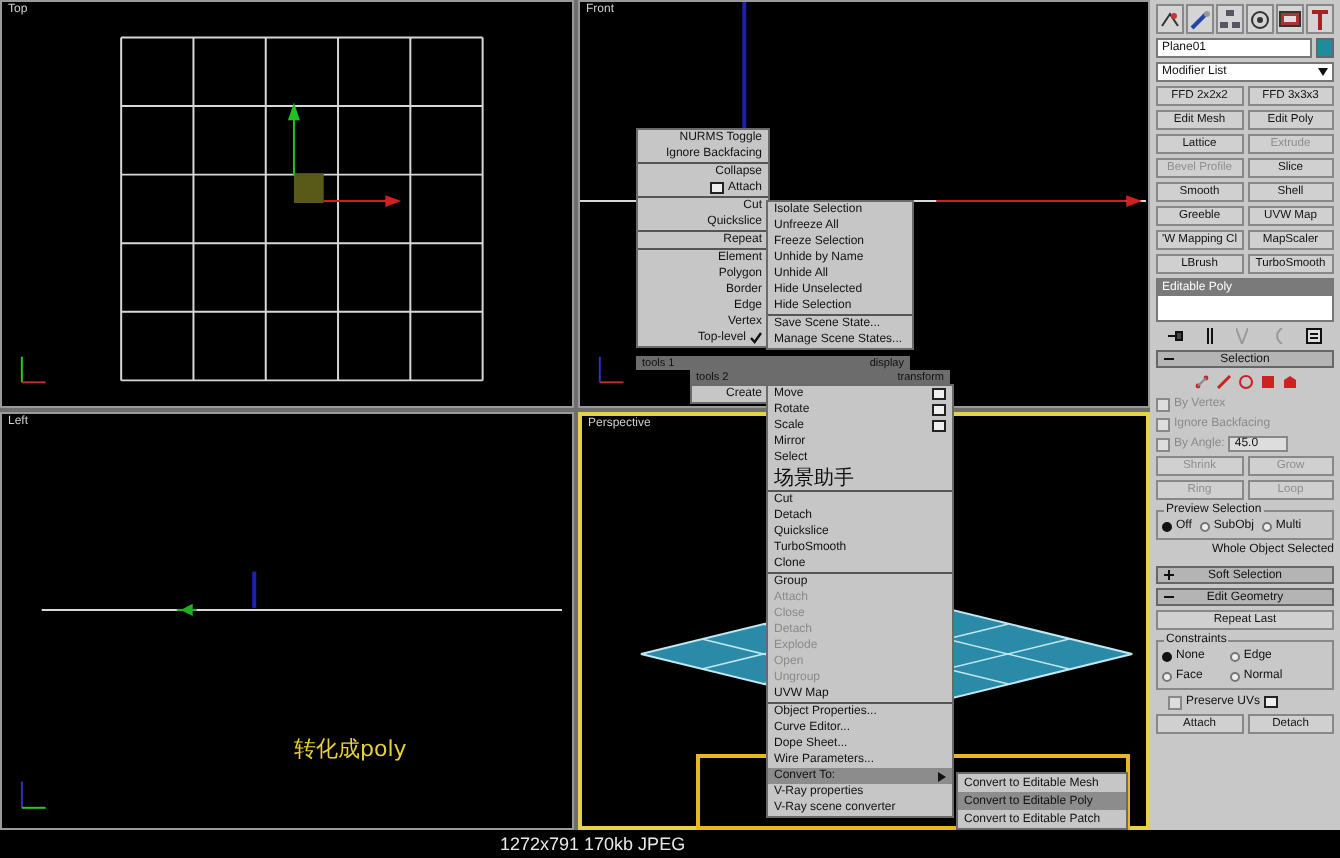  I want to click on image-info-text: 1272x791 170kb JPEG, so click(593, 844).